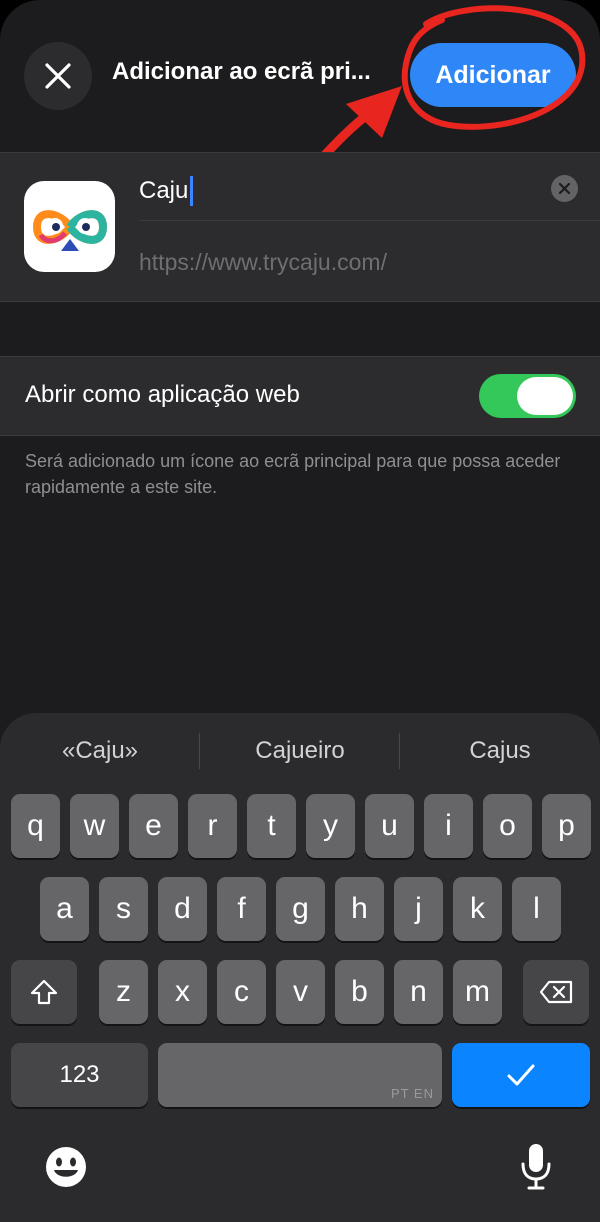 Image resolution: width=600 pixels, height=1222 pixels. What do you see at coordinates (182, 992) in the screenshot?
I see `key-x: x` at bounding box center [182, 992].